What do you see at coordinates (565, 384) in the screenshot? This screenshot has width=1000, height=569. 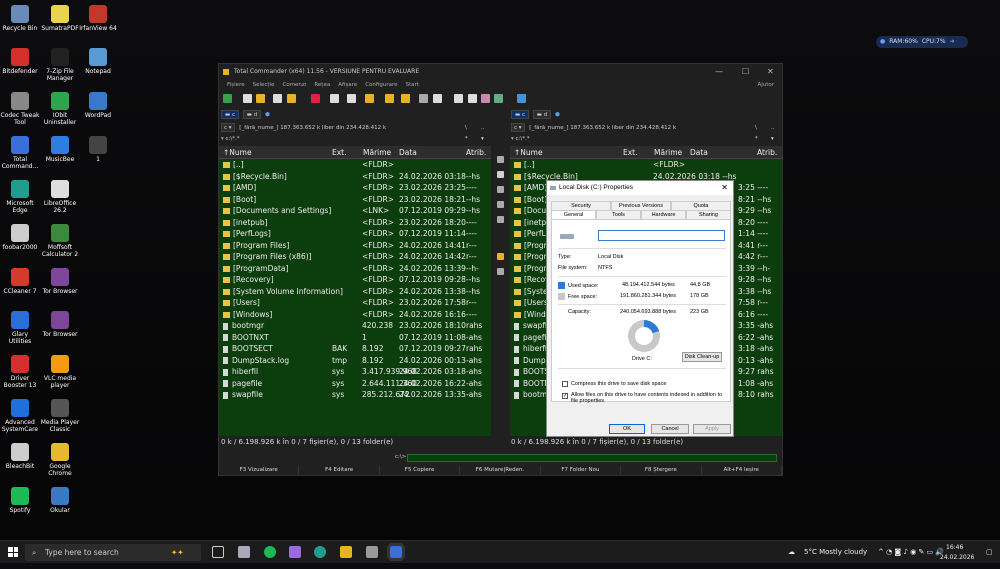 I see `compress-checkbox` at bounding box center [565, 384].